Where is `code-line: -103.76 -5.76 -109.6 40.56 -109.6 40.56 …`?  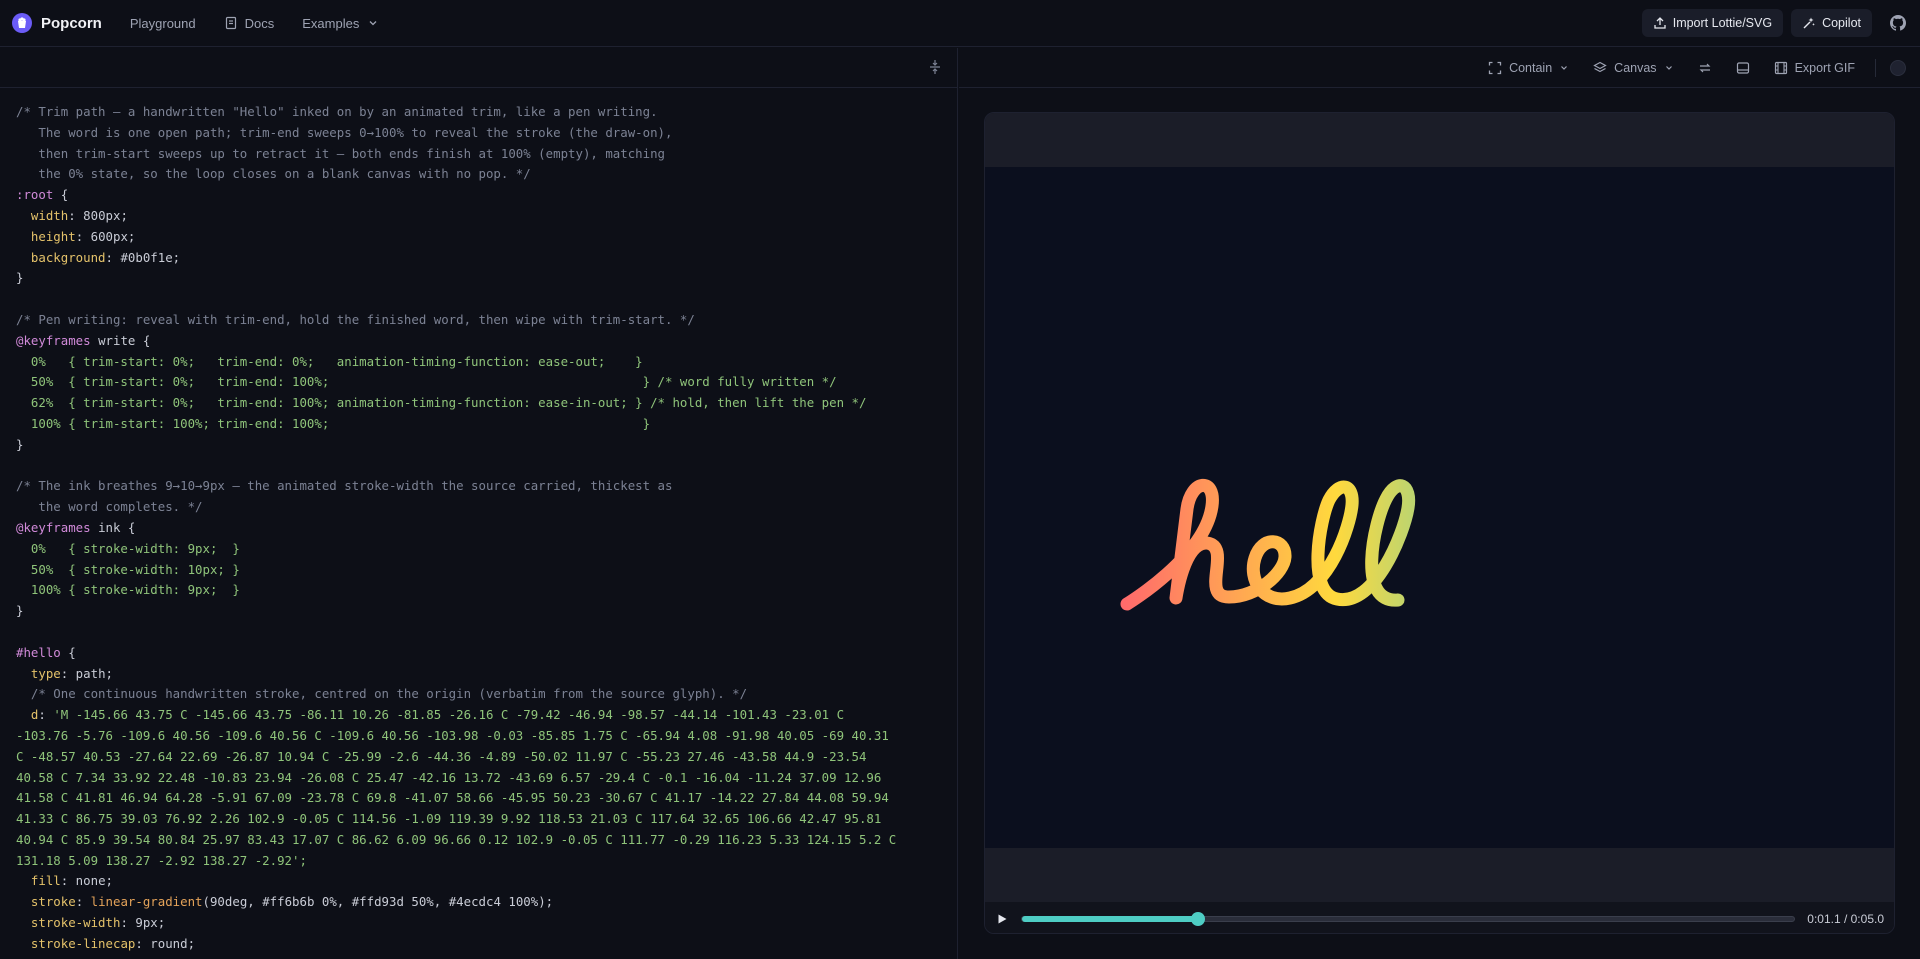 code-line: -103.76 -5.76 -109.6 40.56 -109.6 40.56 … is located at coordinates (452, 735).